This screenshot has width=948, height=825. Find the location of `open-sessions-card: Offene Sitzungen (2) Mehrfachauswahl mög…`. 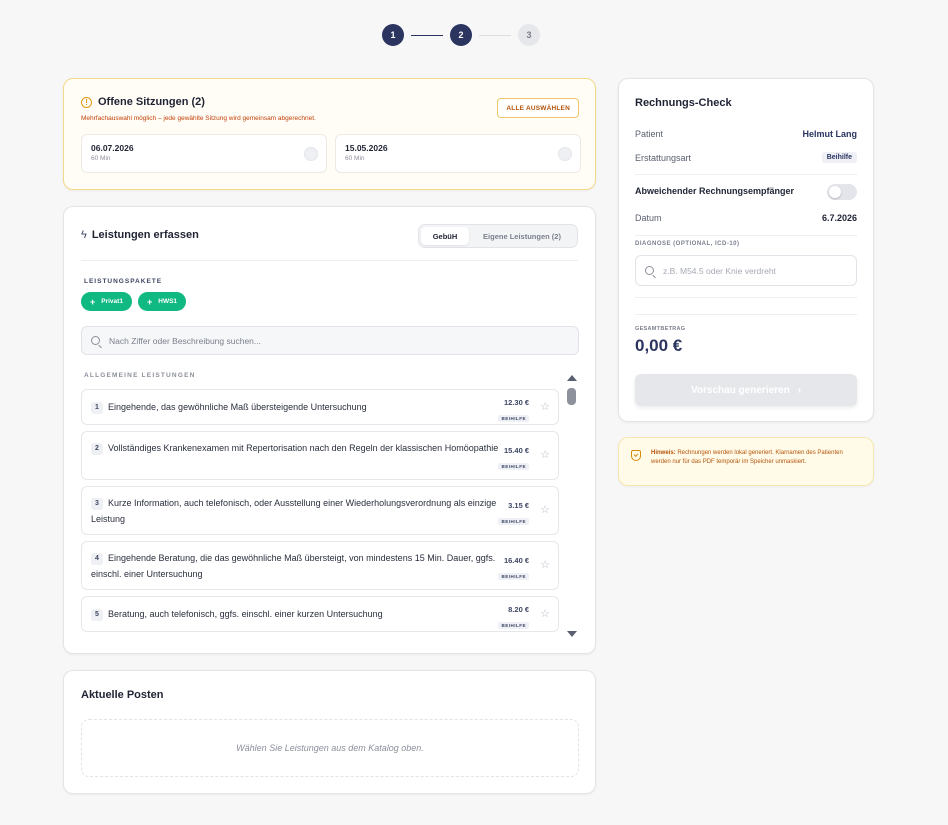

open-sessions-card: Offene Sitzungen (2) Mehrfachauswahl mög… is located at coordinates (329, 134).